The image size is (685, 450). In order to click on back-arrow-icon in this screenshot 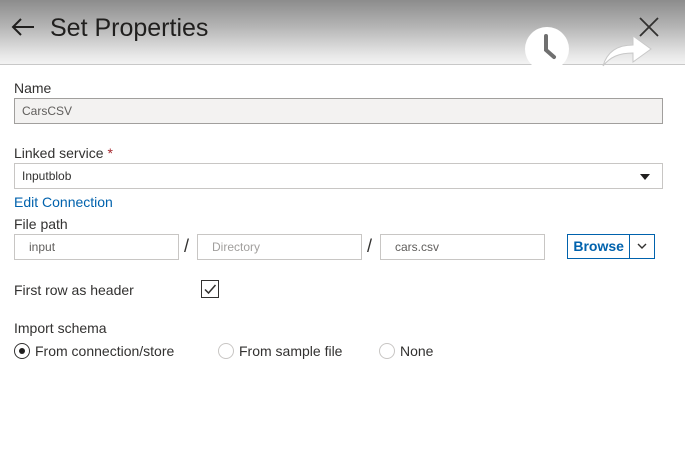, I will do `click(23, 27)`.